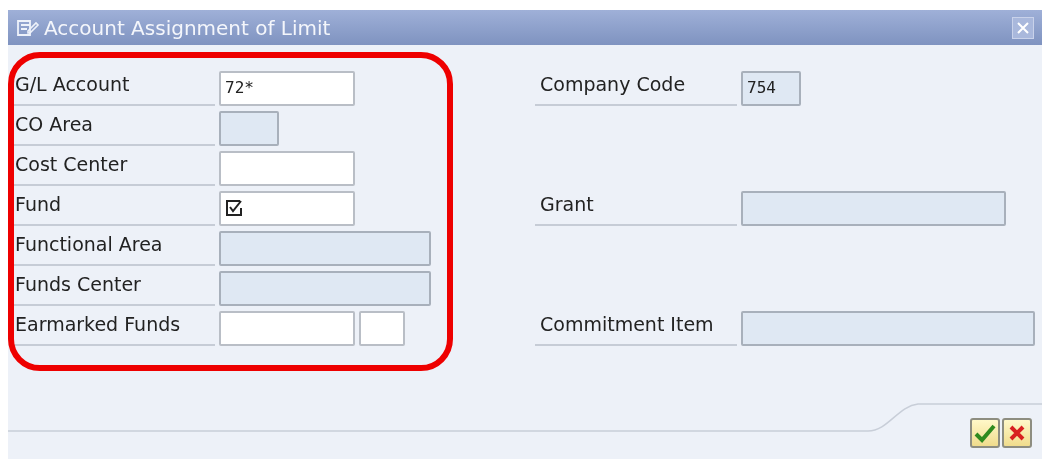 This screenshot has height=459, width=1042. I want to click on field-label: Grant, so click(636, 208).